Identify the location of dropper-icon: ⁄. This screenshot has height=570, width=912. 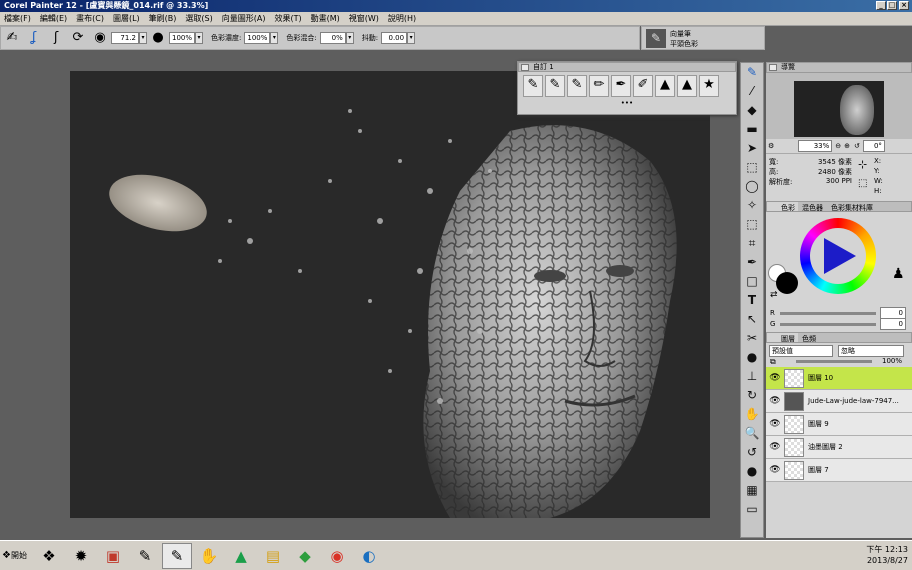
(752, 91).